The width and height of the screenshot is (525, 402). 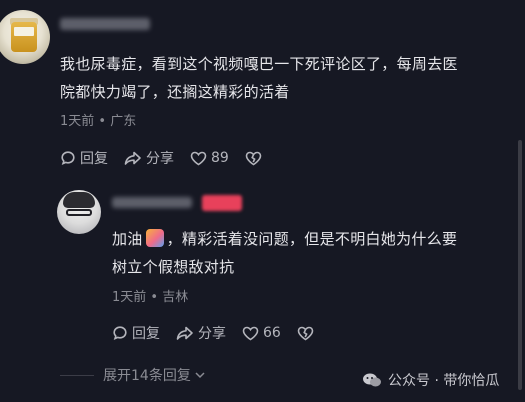 I want to click on reply-avatar, so click(x=79, y=212).